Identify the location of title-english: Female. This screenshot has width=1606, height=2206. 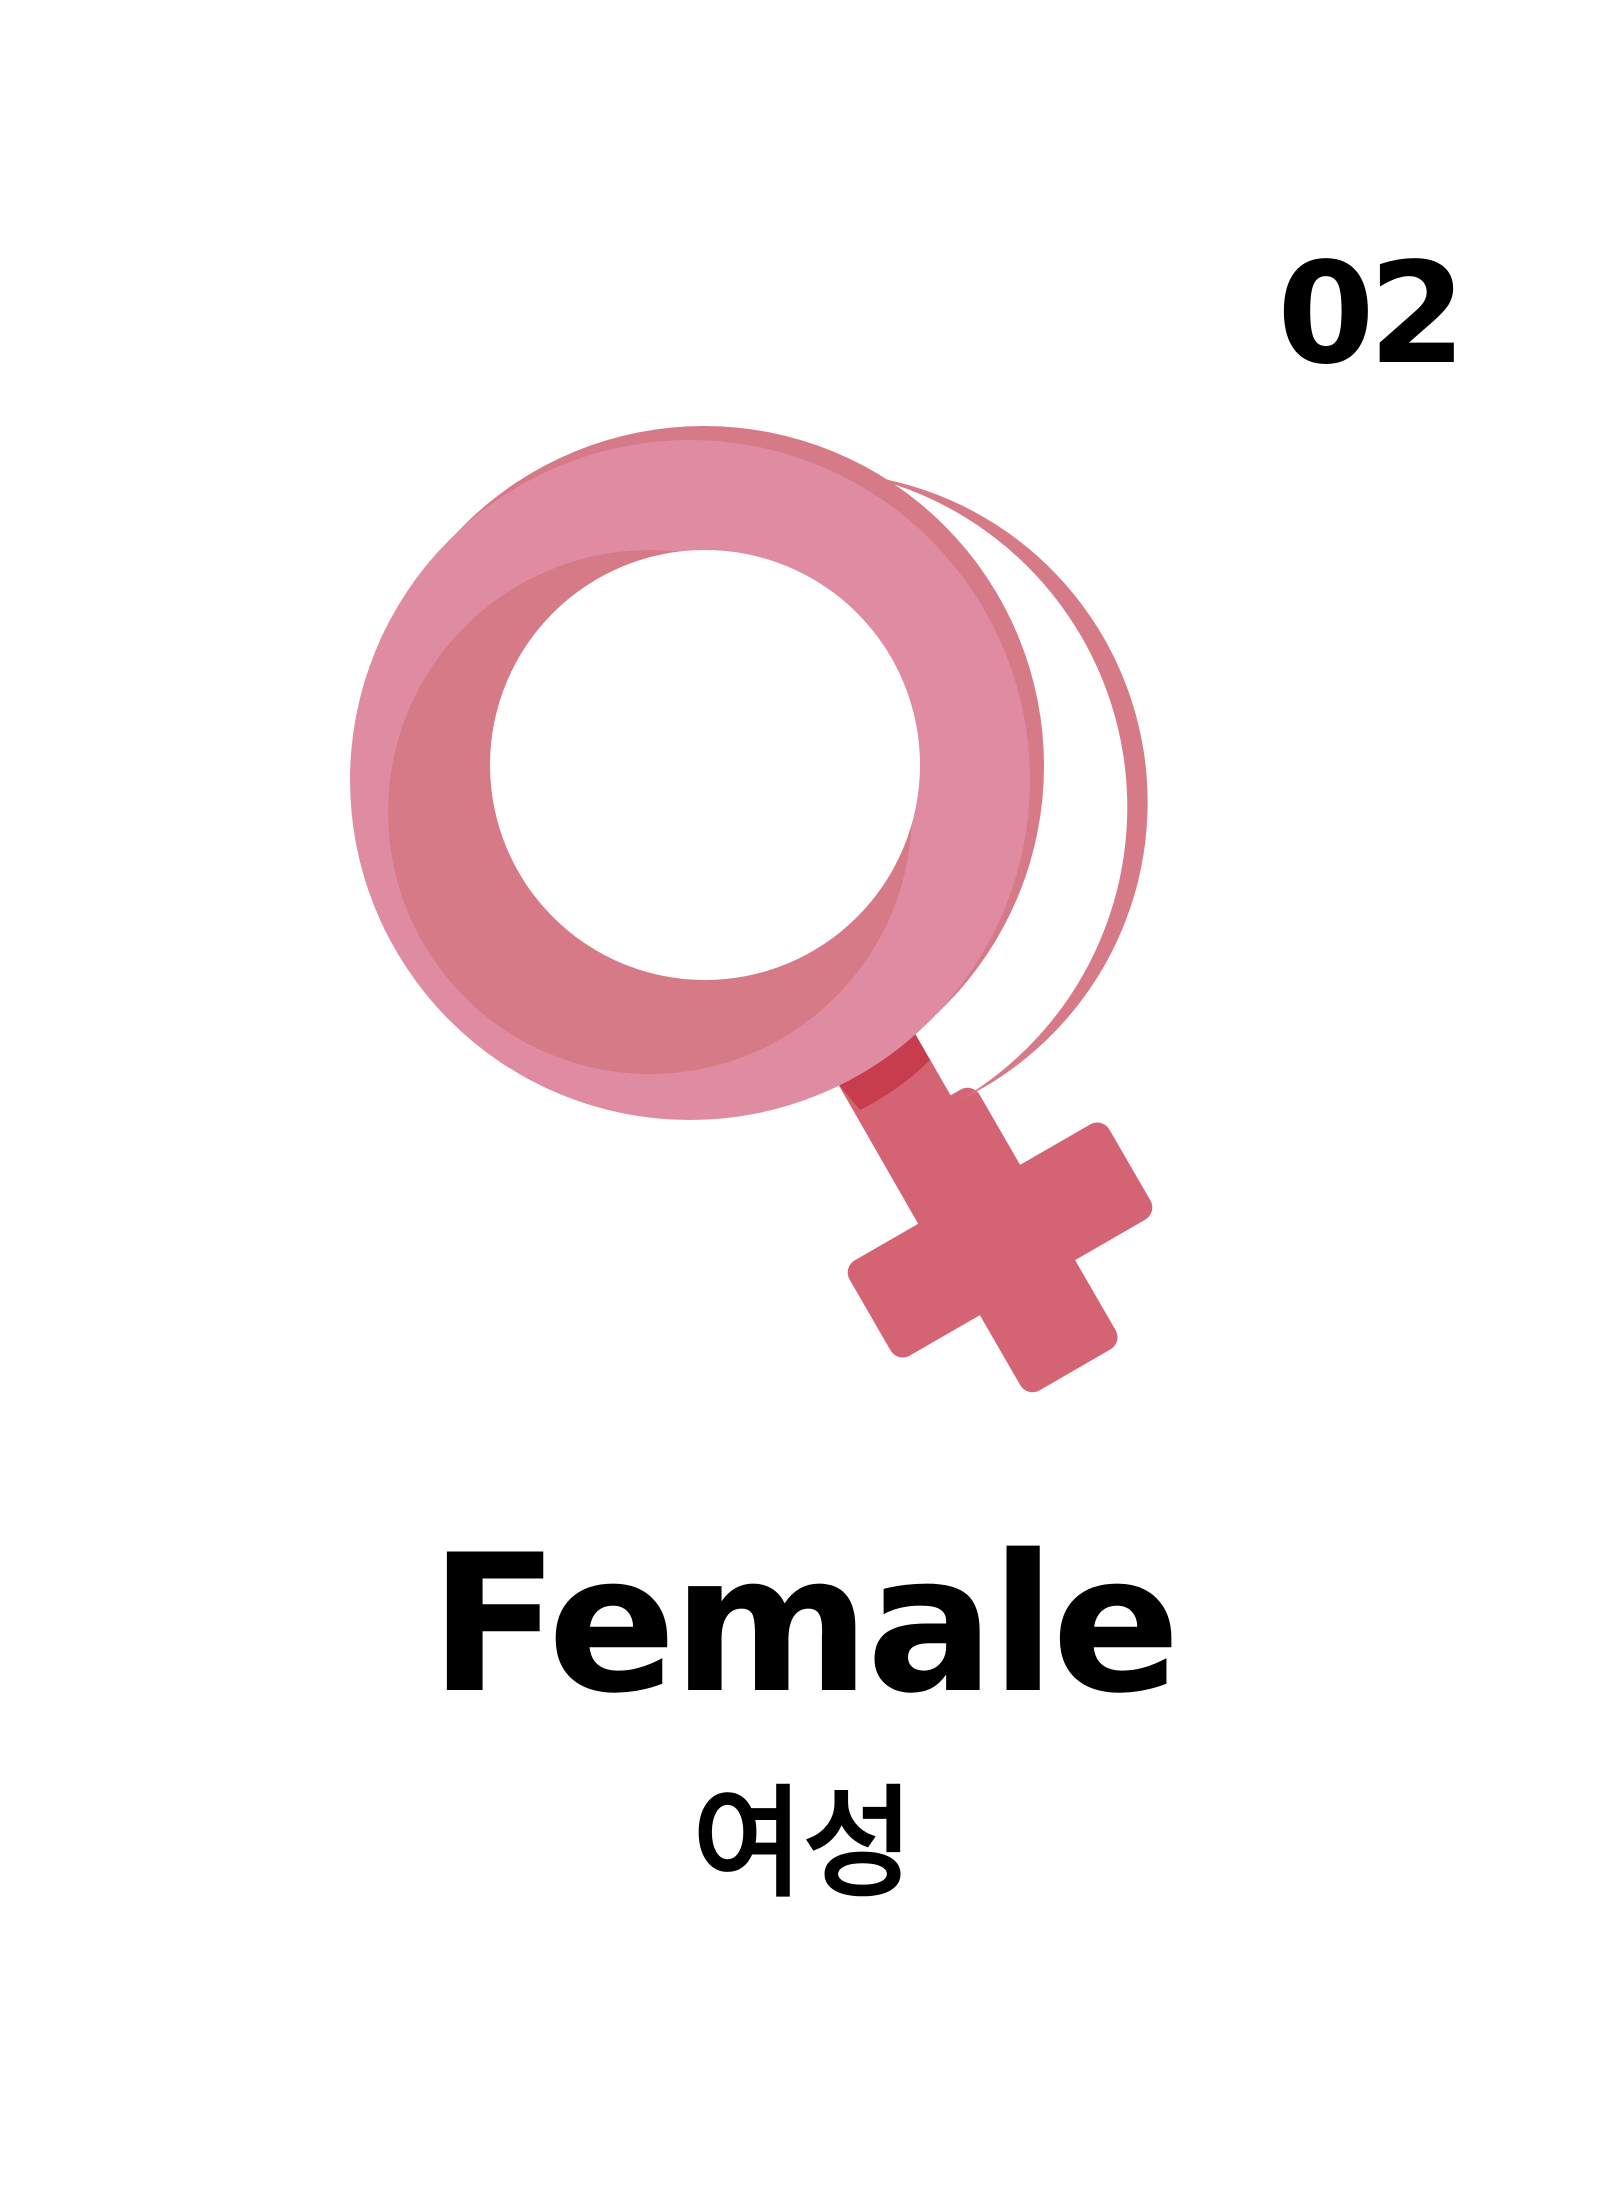
(804, 1624).